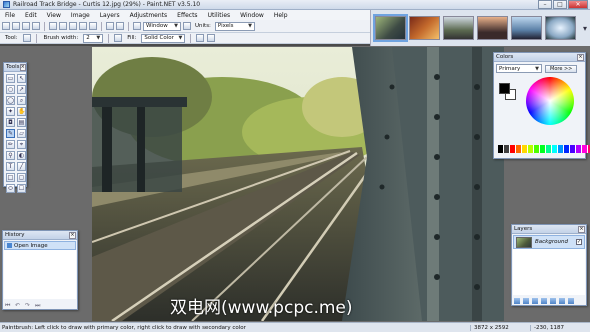 The height and width of the screenshot is (332, 590). I want to click on color-mode-select: Primary ▼, so click(519, 68).